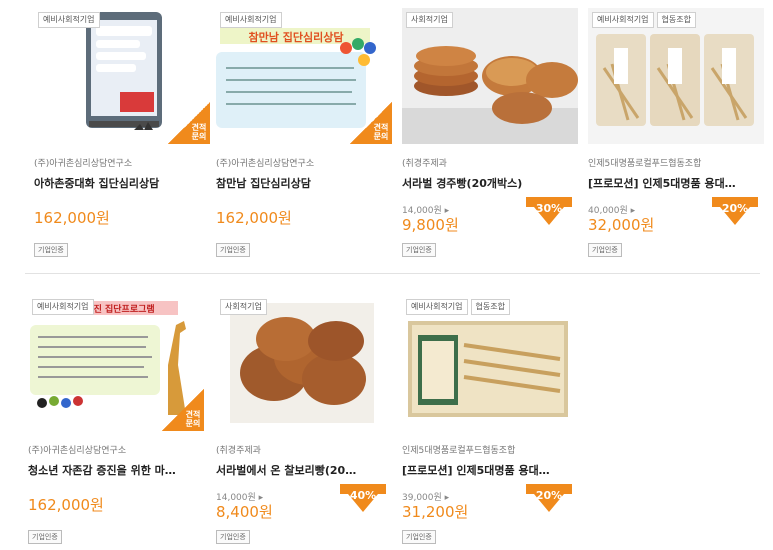  What do you see at coordinates (490, 217) in the screenshot?
I see `price-area: 14,000원 ▸ 9,800원 30%` at bounding box center [490, 217].